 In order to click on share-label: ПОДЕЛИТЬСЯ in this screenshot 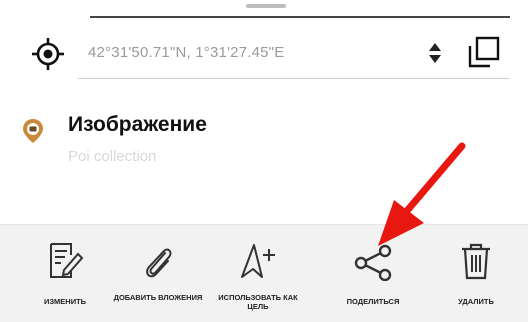, I will do `click(373, 301)`.